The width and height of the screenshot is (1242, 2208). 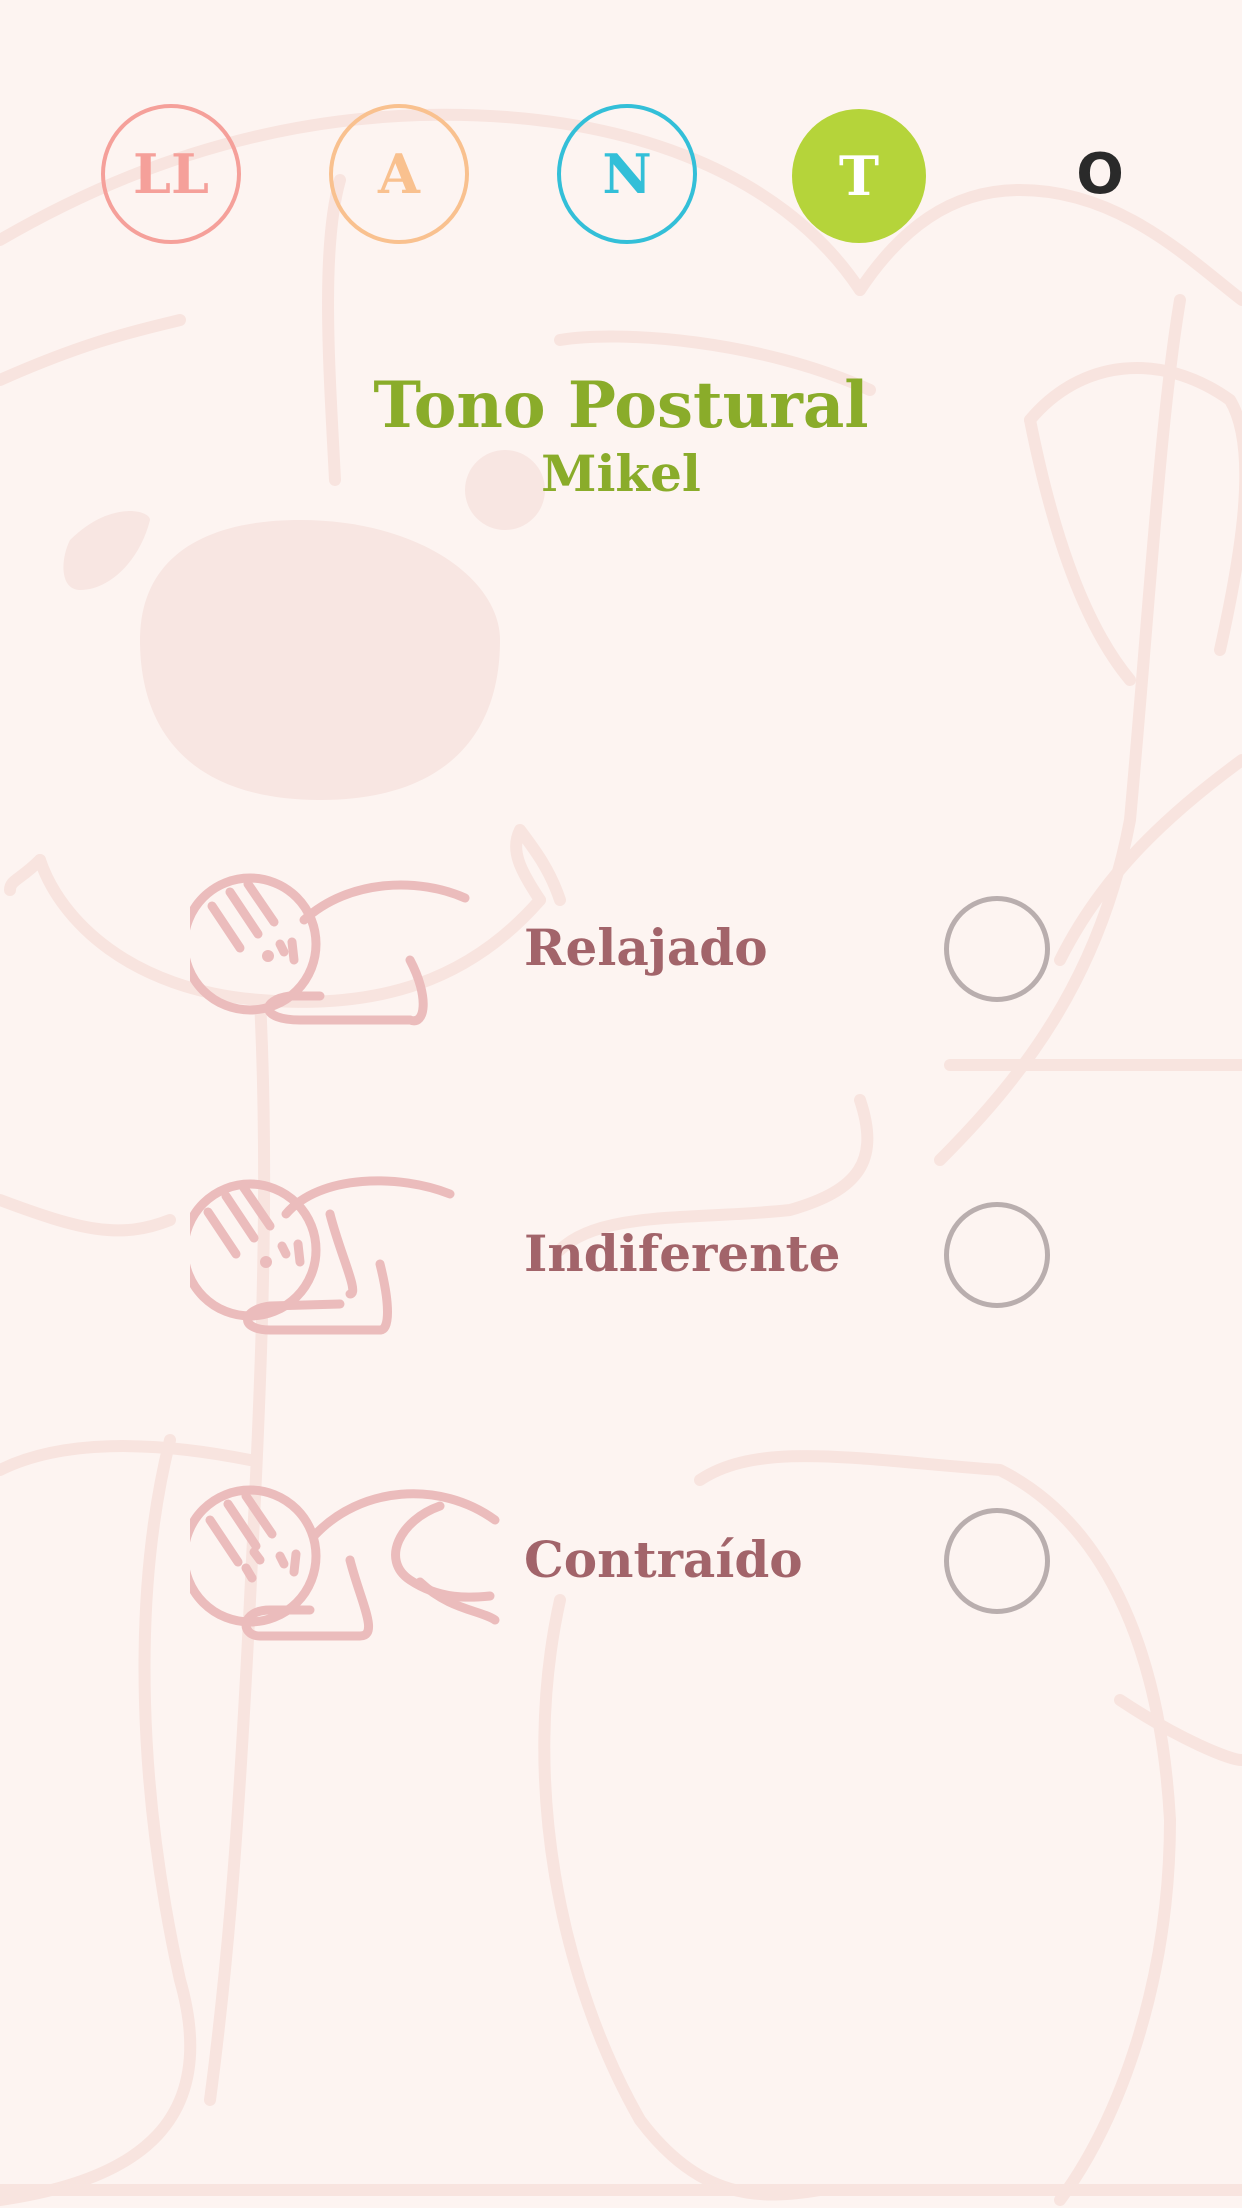 What do you see at coordinates (859, 176) in the screenshot?
I see `tab-t-active: T` at bounding box center [859, 176].